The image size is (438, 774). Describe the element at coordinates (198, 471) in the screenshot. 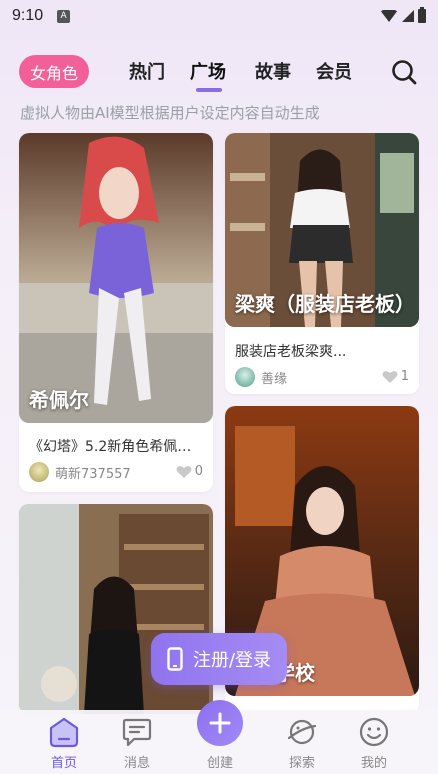

I see `like-count: 0` at that location.